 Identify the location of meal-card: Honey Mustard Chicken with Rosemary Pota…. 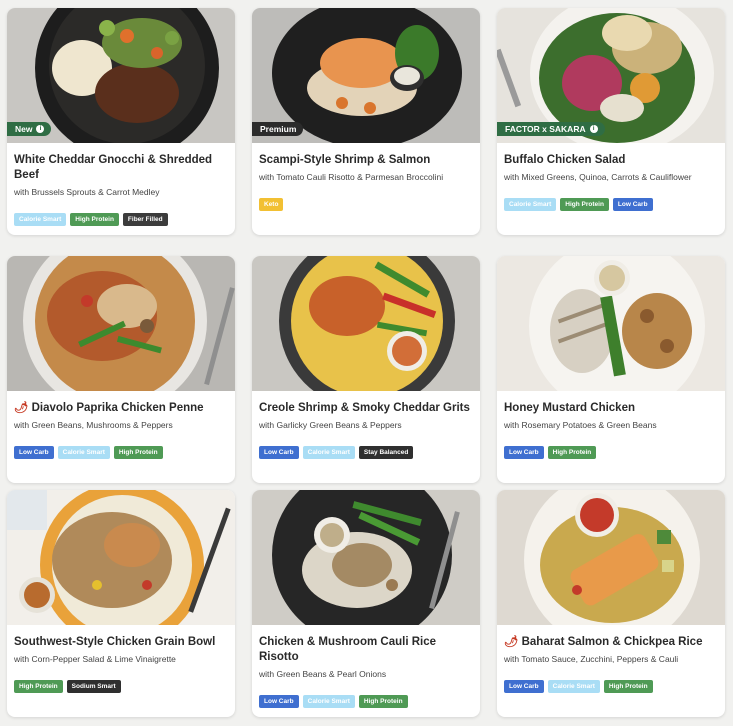
(611, 369).